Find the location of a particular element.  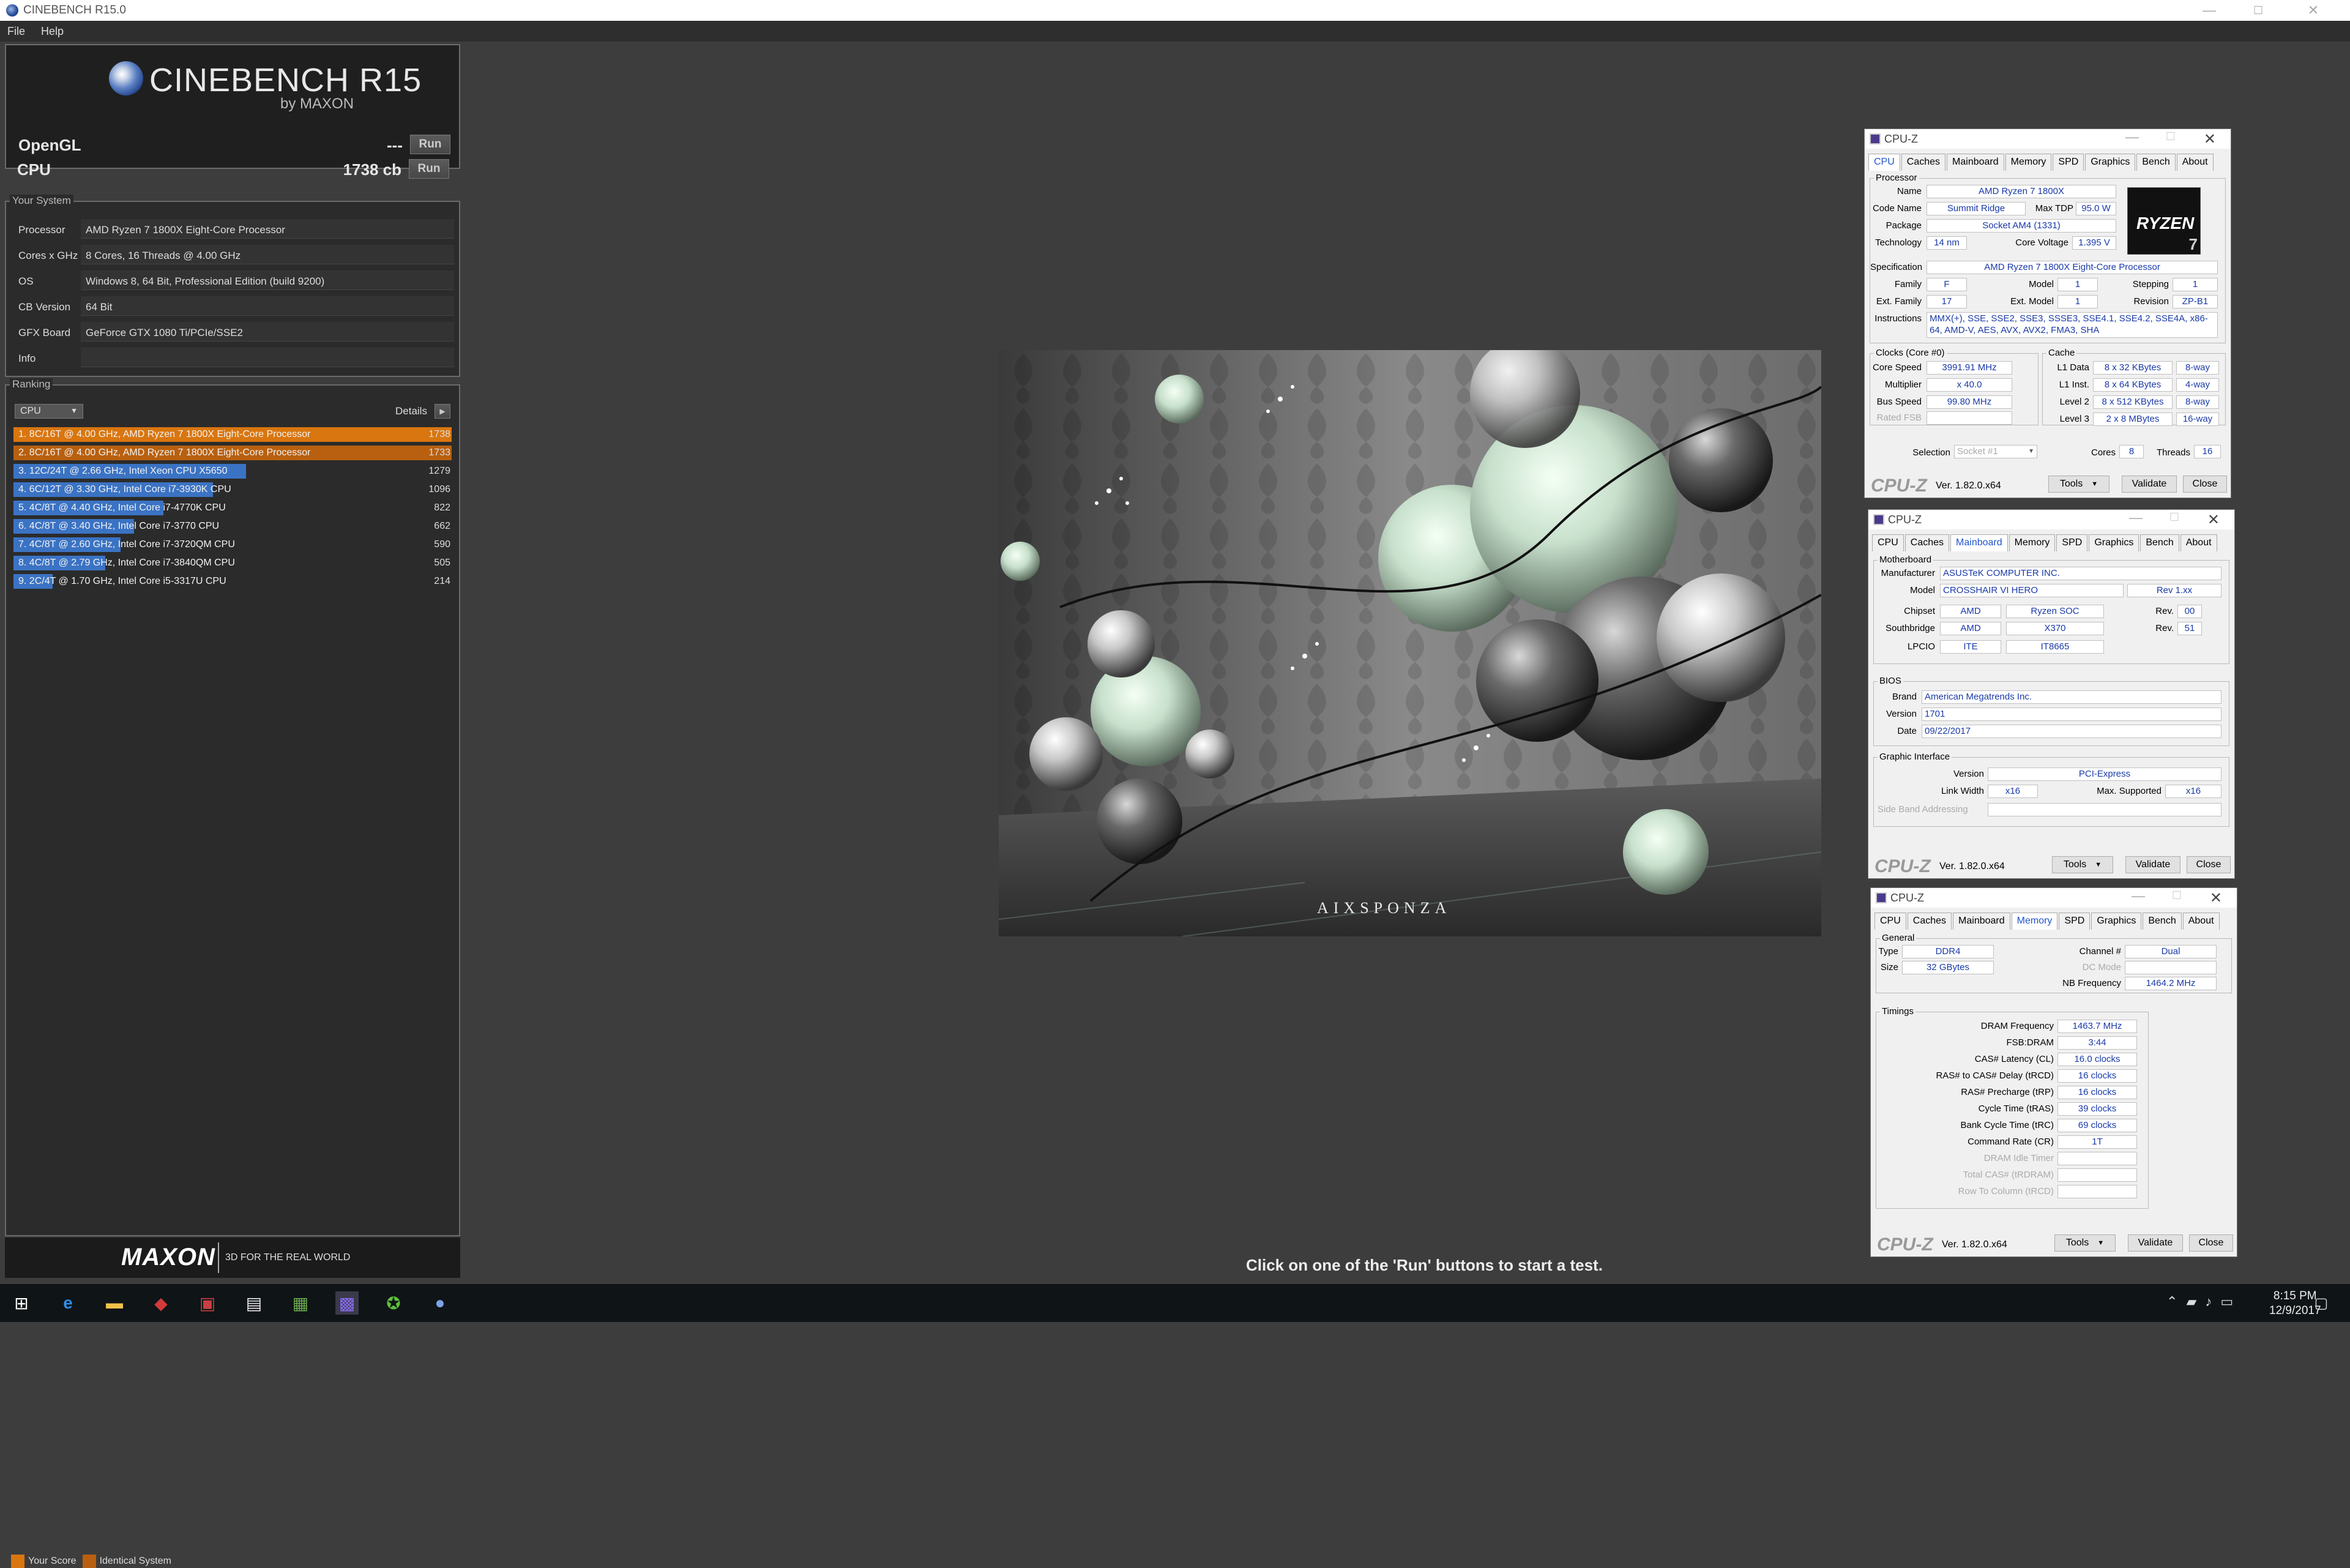

tray-chevron-up-icon: ⌃ is located at coordinates (2171, 1302).